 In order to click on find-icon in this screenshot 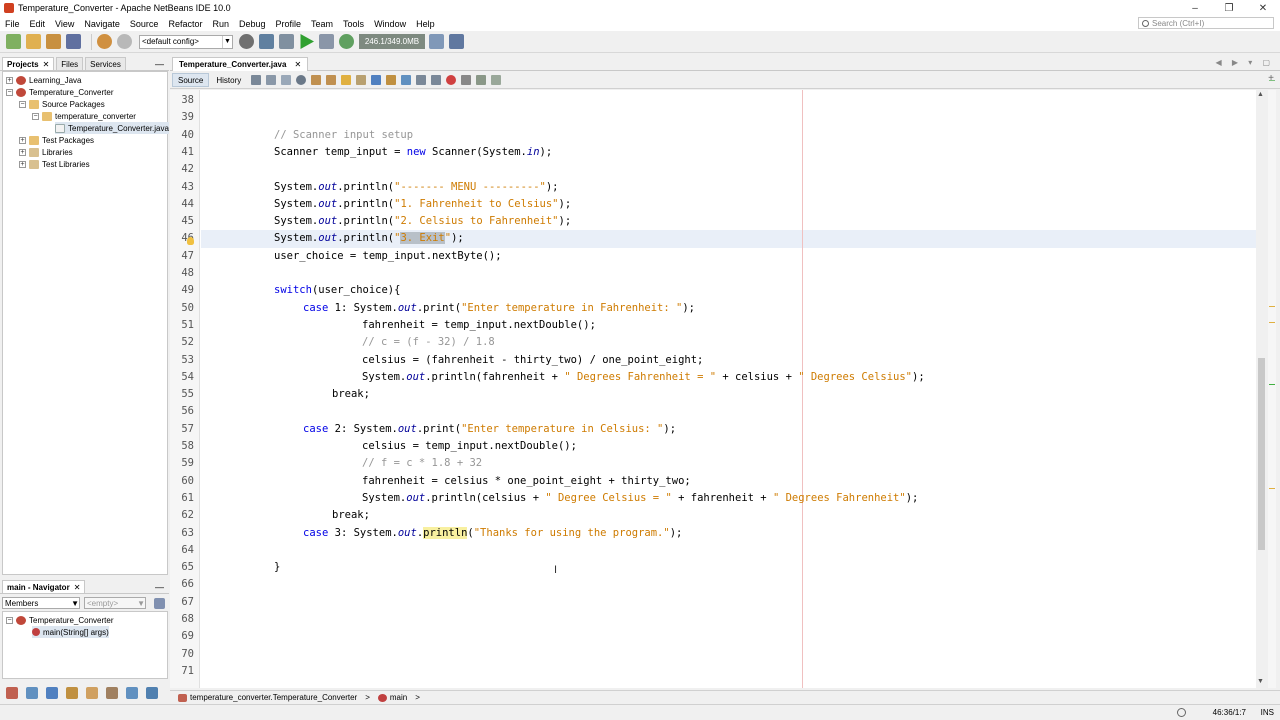, I will do `click(301, 80)`.